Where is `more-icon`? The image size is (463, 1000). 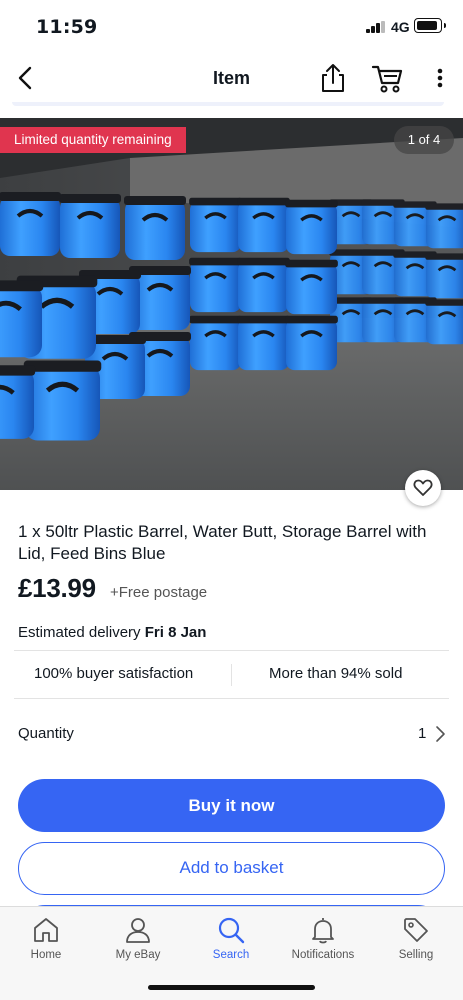
more-icon is located at coordinates (440, 78).